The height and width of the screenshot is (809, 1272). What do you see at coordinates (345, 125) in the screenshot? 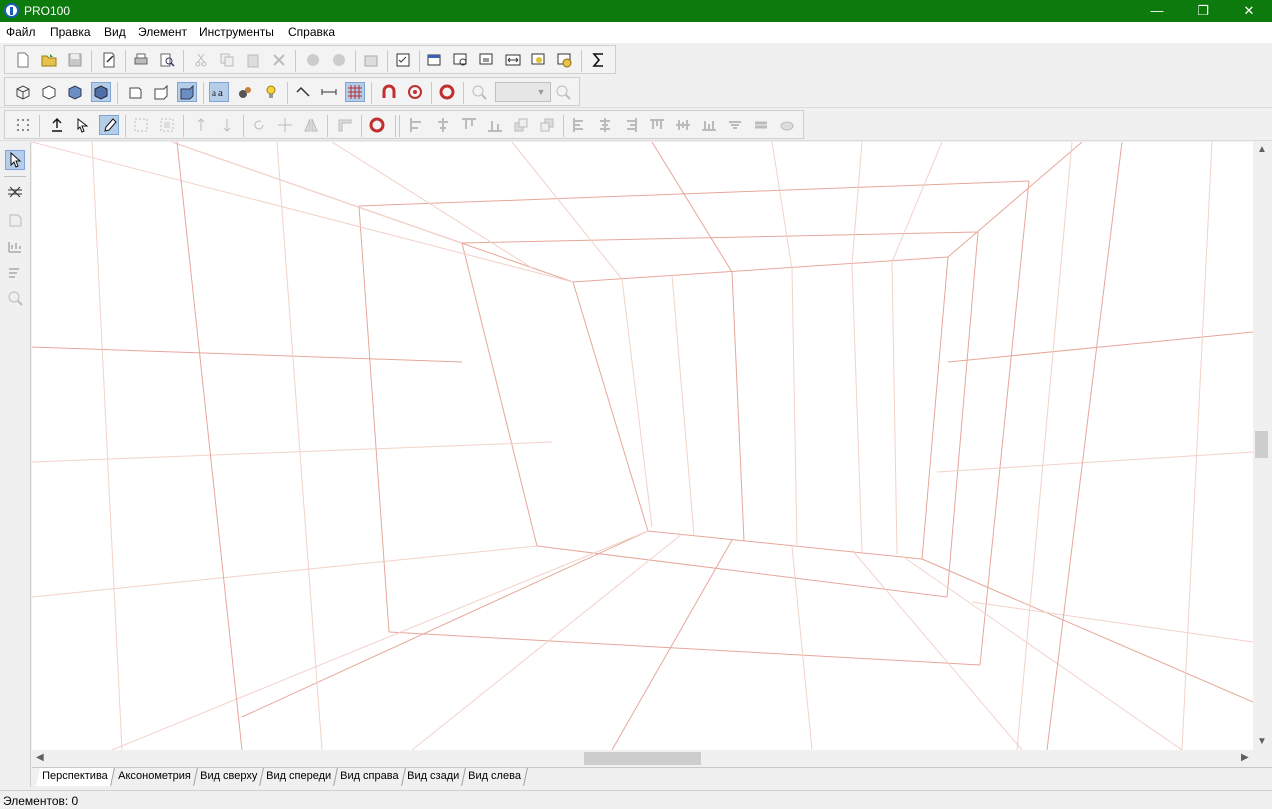
I see `corner-icon` at bounding box center [345, 125].